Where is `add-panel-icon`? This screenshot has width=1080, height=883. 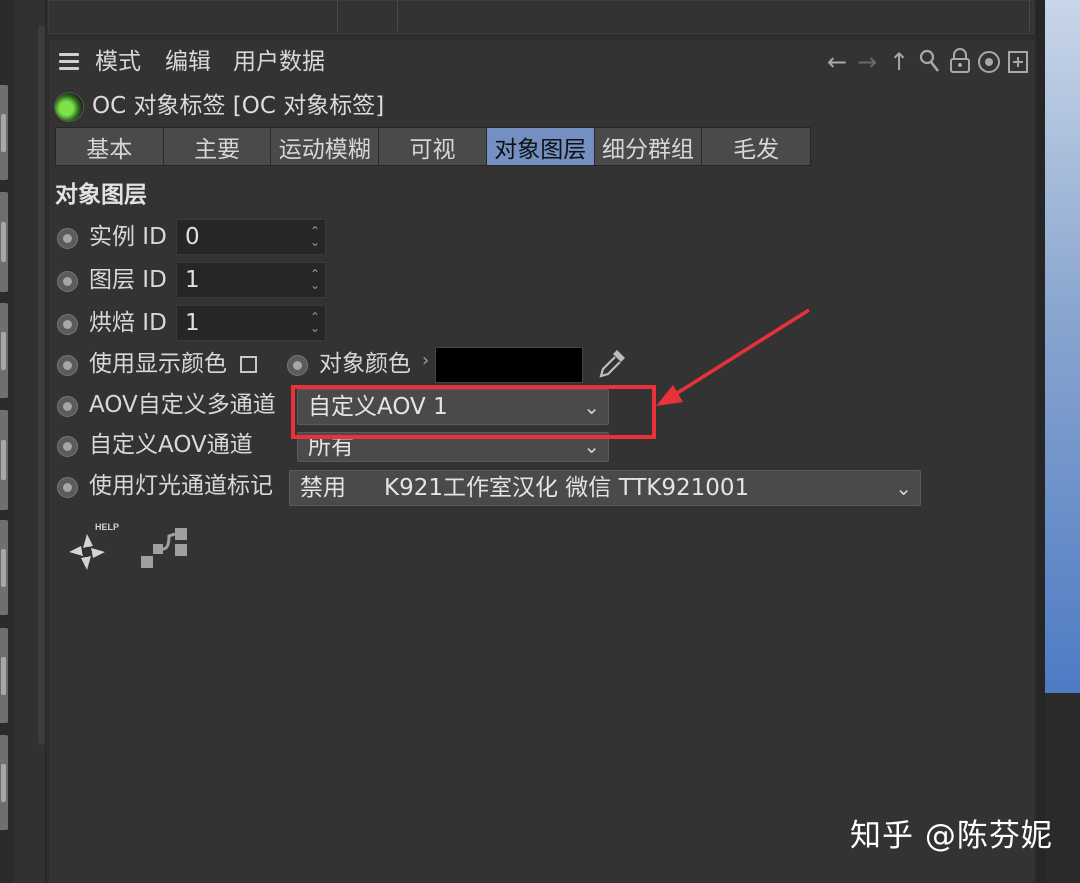 add-panel-icon is located at coordinates (1018, 62).